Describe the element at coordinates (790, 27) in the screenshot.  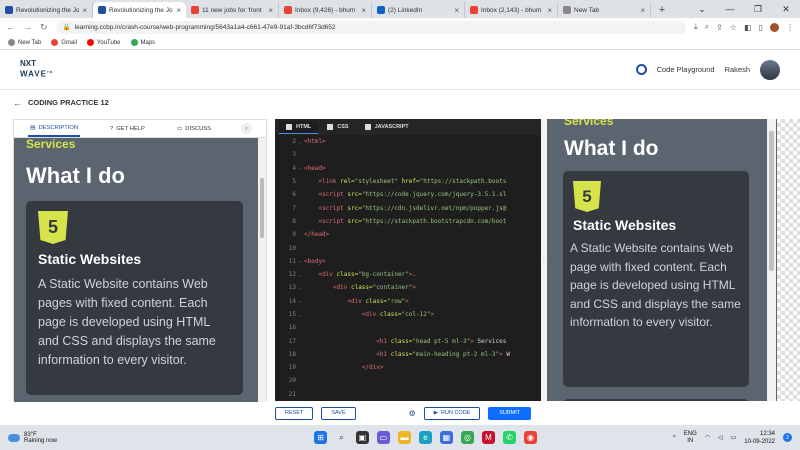
I see `menu-icon: ⋮` at that location.